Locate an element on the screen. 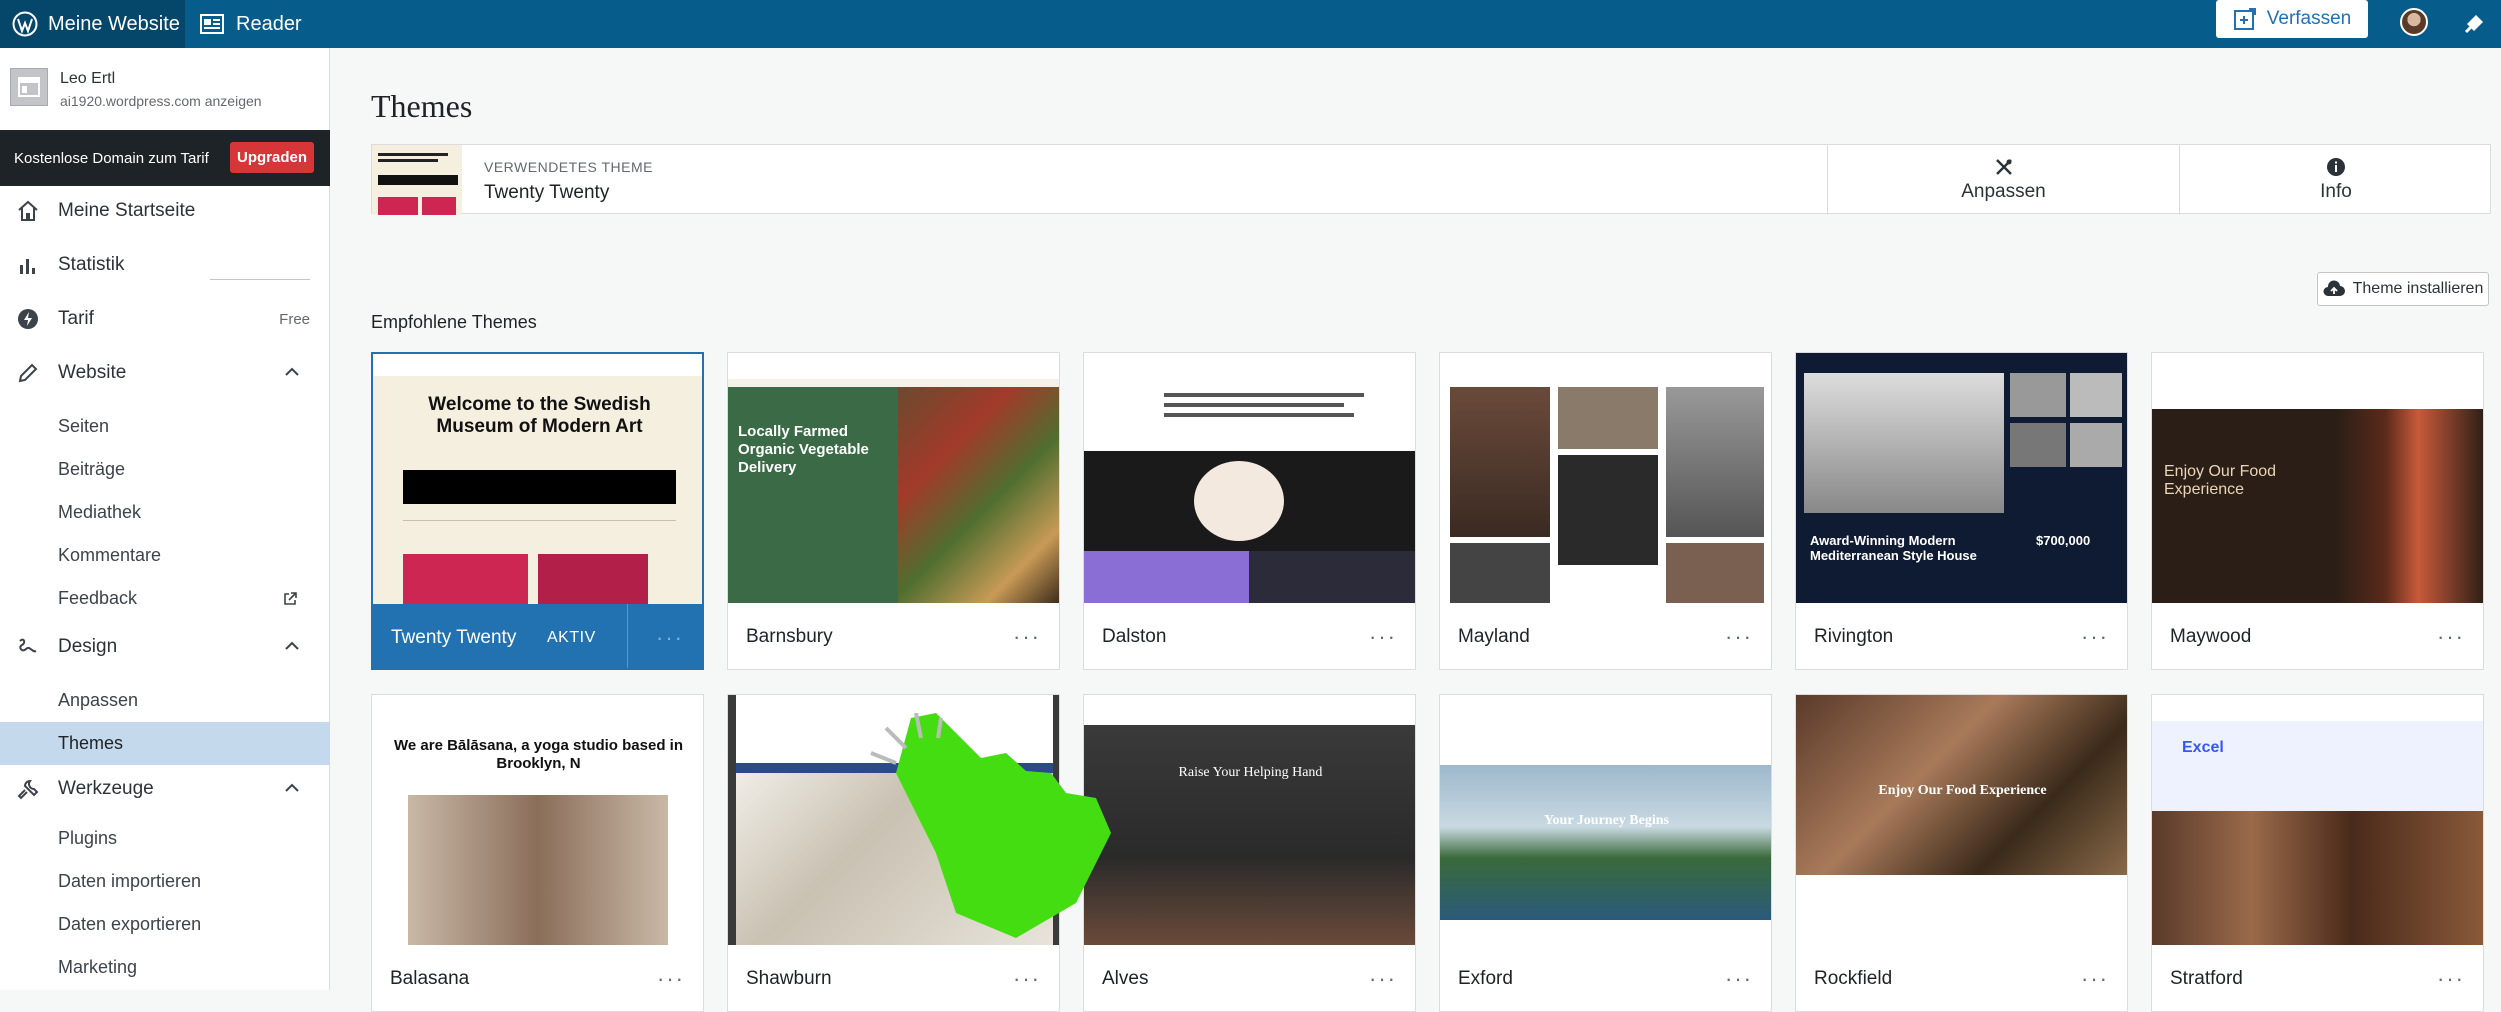  featured-themes-title: Empfohlene Themes is located at coordinates (454, 322).